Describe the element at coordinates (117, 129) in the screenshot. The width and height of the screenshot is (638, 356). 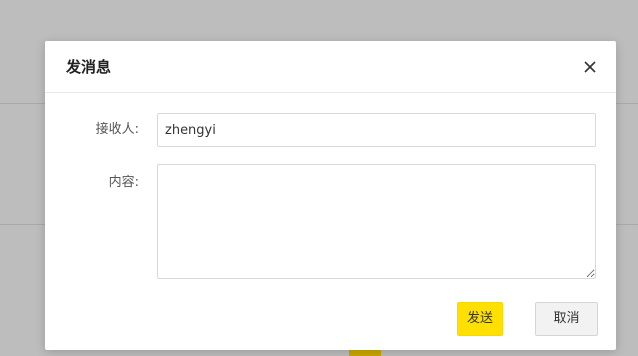
I see `recipient-label: 接收人:` at that location.